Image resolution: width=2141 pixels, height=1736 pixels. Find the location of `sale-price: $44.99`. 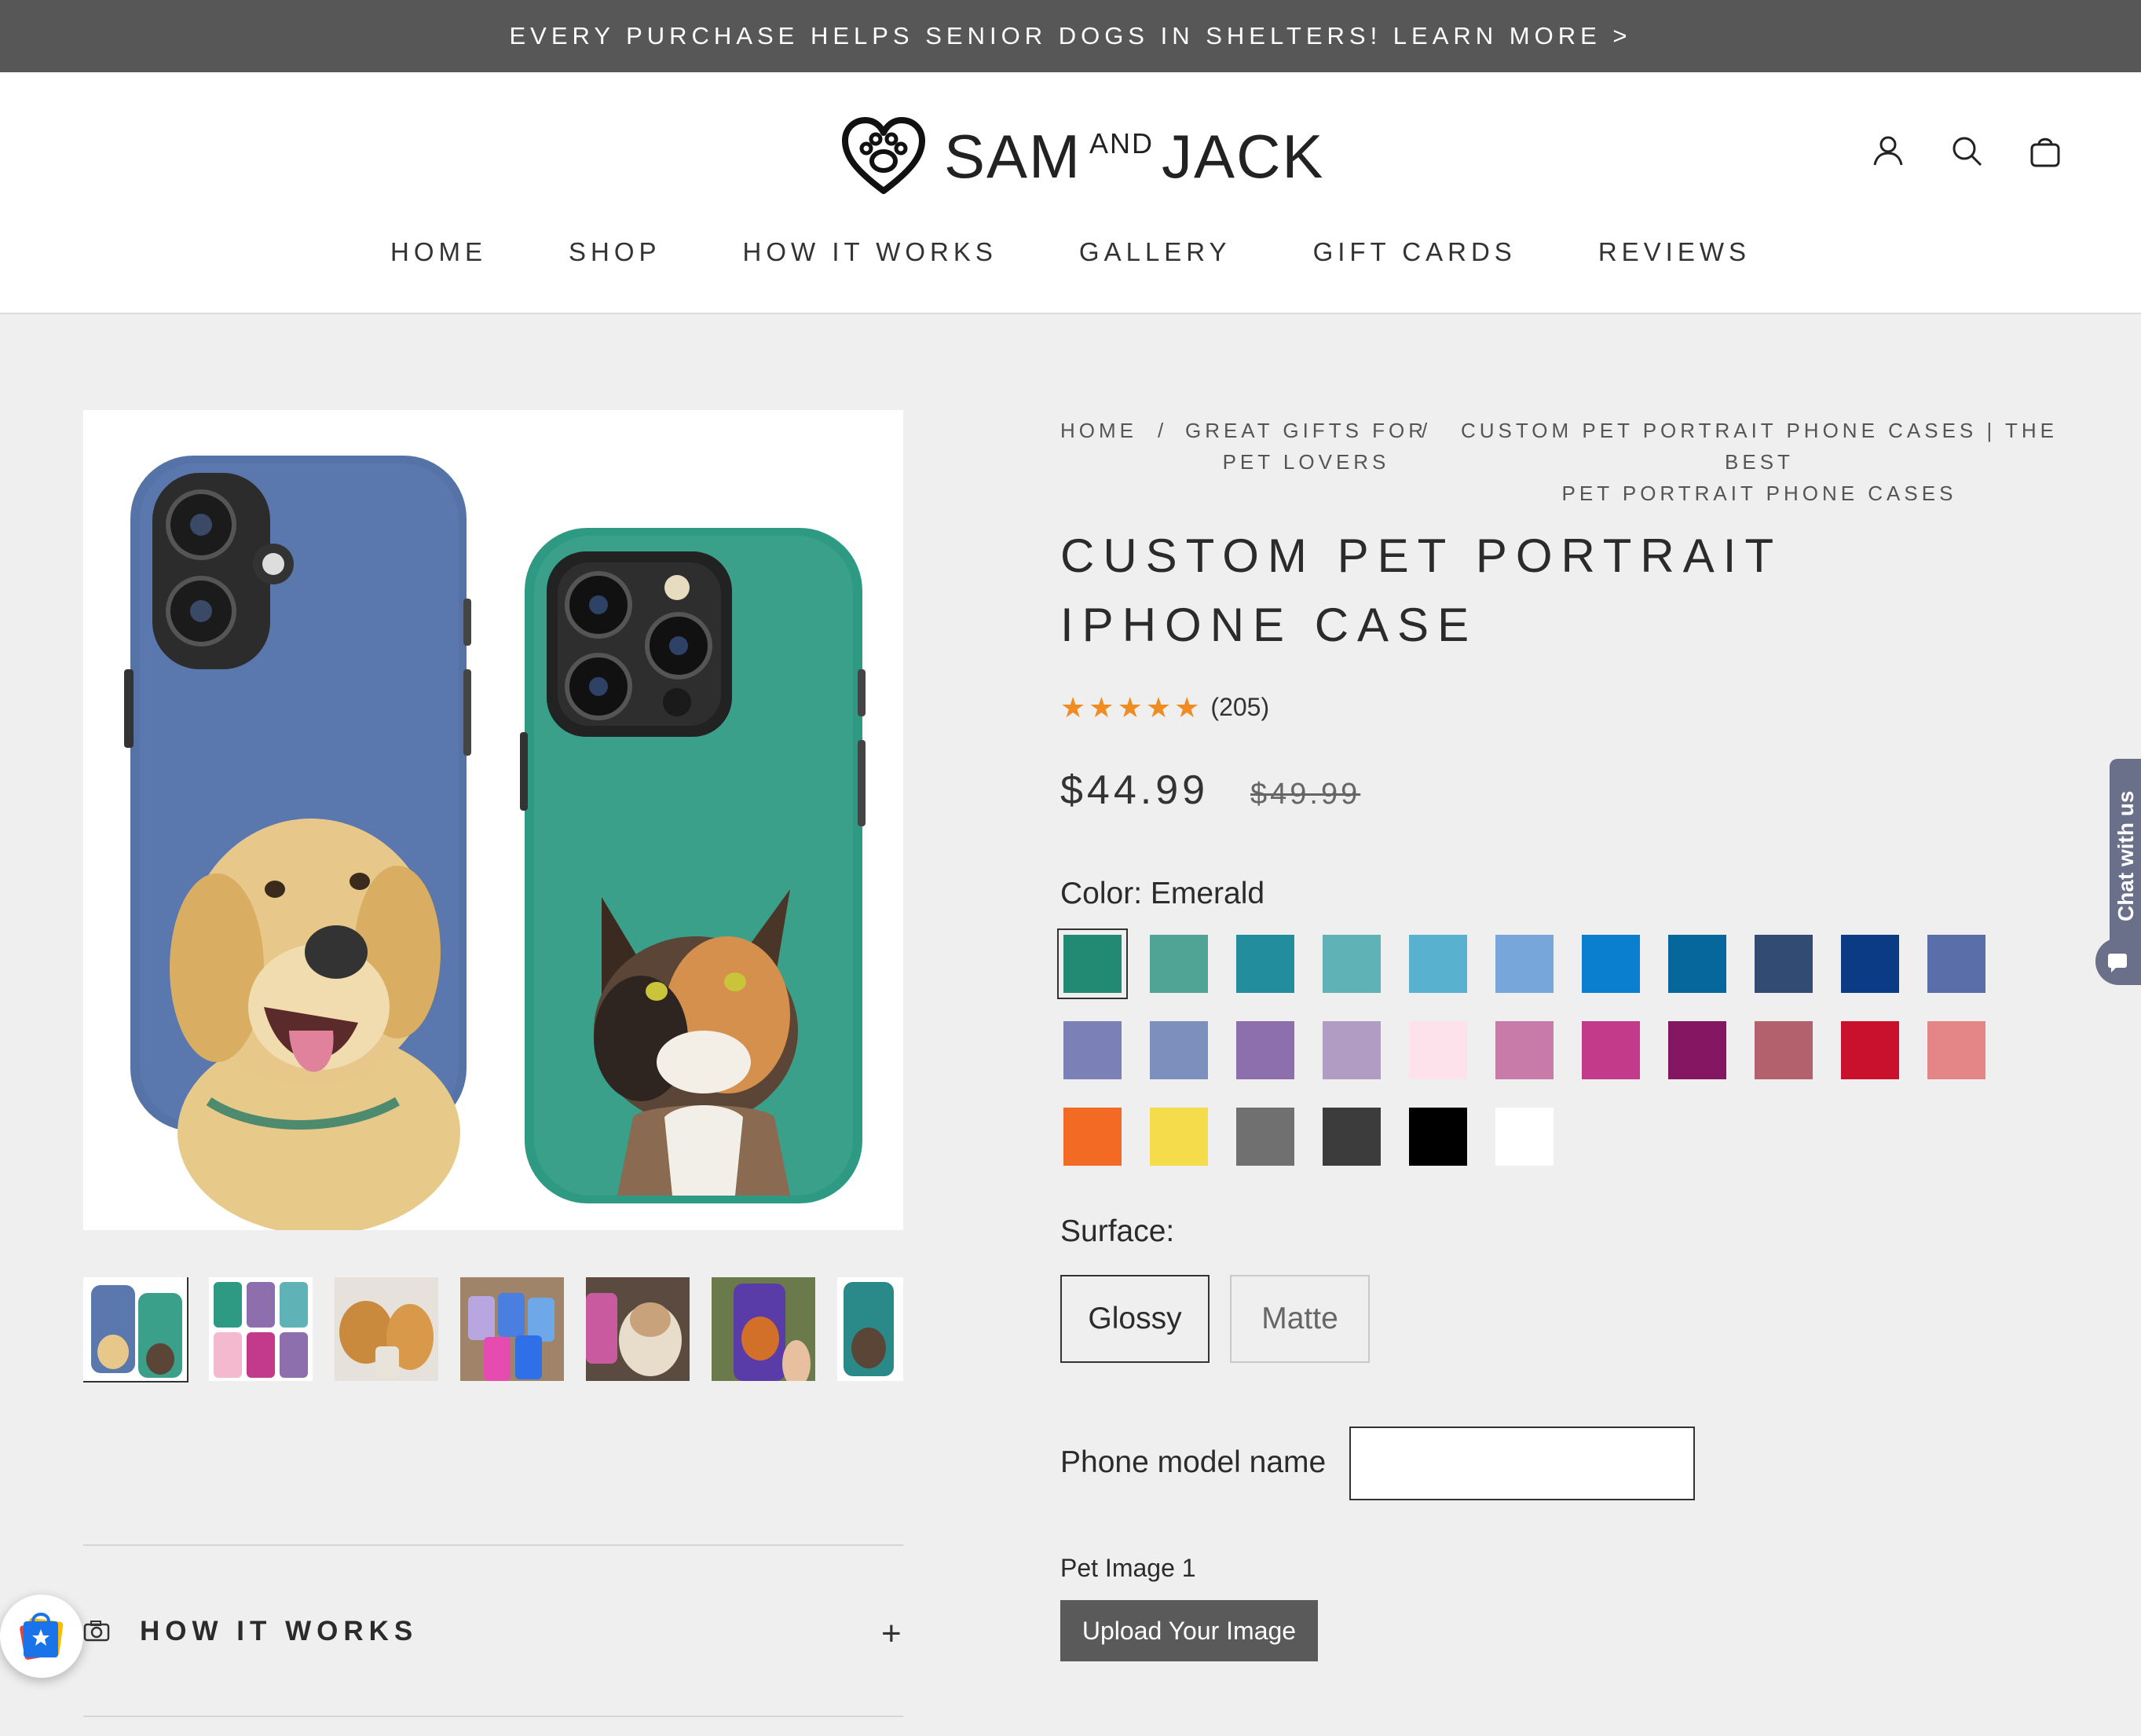

sale-price: $44.99 is located at coordinates (1135, 790).